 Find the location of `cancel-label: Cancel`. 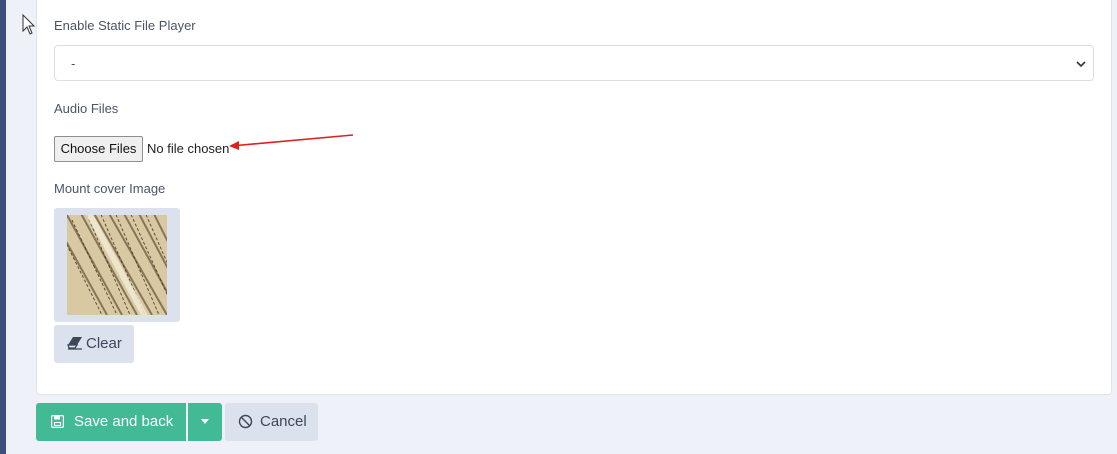

cancel-label: Cancel is located at coordinates (283, 421).